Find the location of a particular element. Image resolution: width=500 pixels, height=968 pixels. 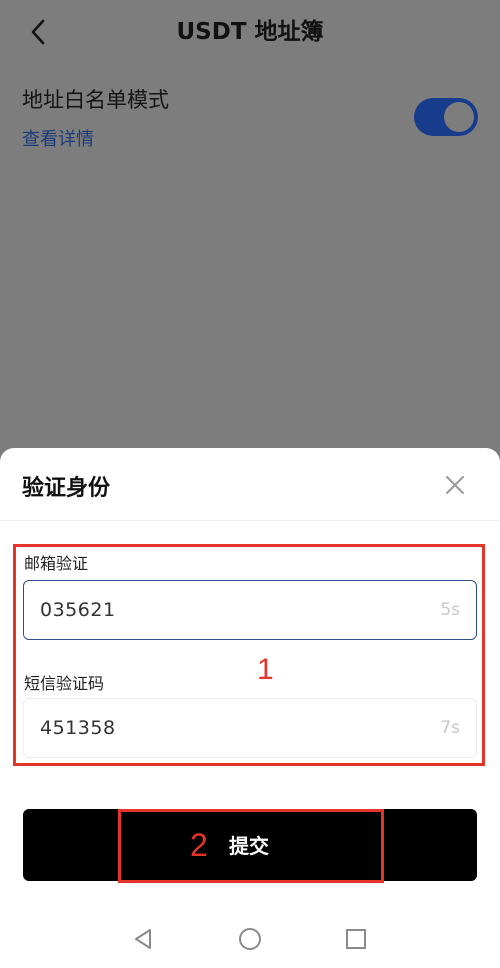

circle-home-icon is located at coordinates (250, 939).